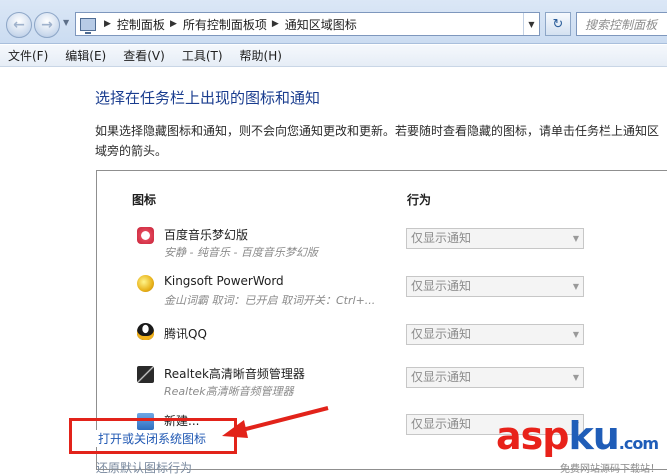  Describe the element at coordinates (85, 55) in the screenshot. I see `menu-edit: 编辑(E)` at that location.